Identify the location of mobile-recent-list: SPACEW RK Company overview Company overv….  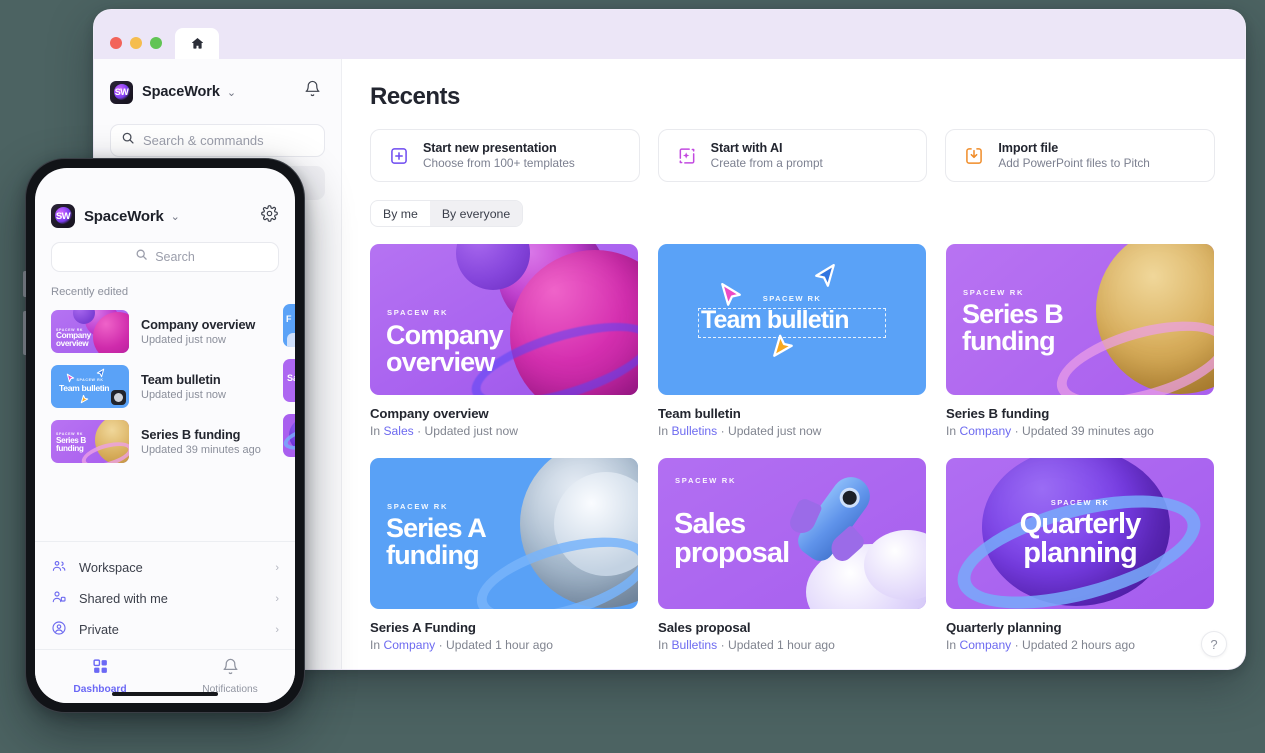
(165, 419).